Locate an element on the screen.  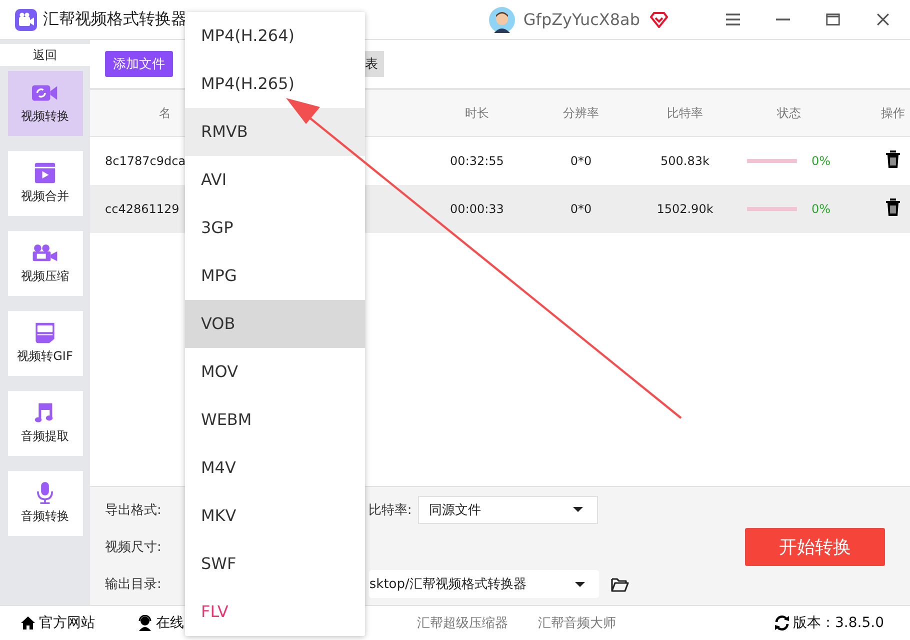
format-option: RMVB is located at coordinates (275, 132).